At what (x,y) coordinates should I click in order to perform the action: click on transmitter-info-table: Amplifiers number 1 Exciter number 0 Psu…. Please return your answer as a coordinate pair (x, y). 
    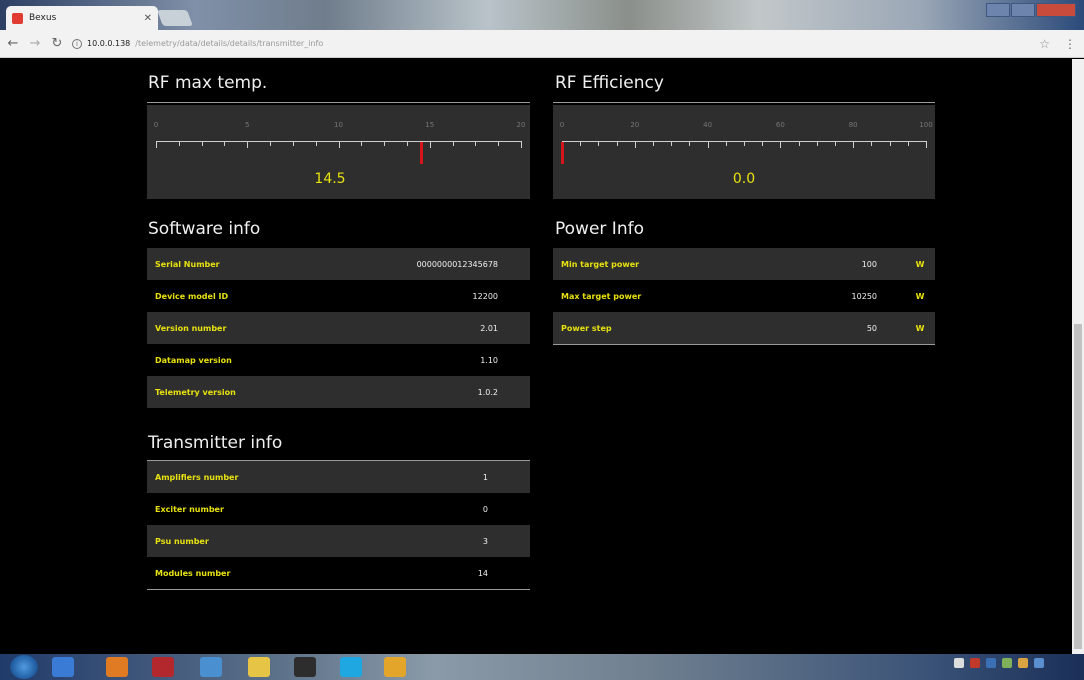
    Looking at the image, I should click on (338, 525).